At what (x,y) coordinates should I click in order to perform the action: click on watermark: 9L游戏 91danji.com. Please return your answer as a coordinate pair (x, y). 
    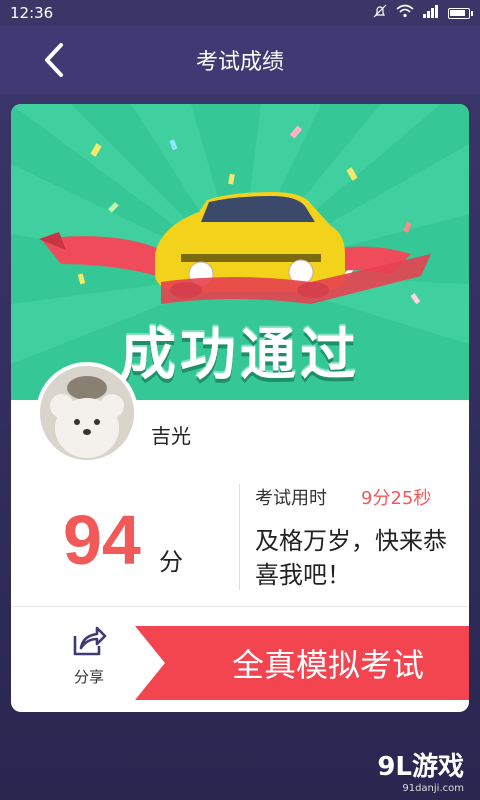
    Looking at the image, I should click on (420, 770).